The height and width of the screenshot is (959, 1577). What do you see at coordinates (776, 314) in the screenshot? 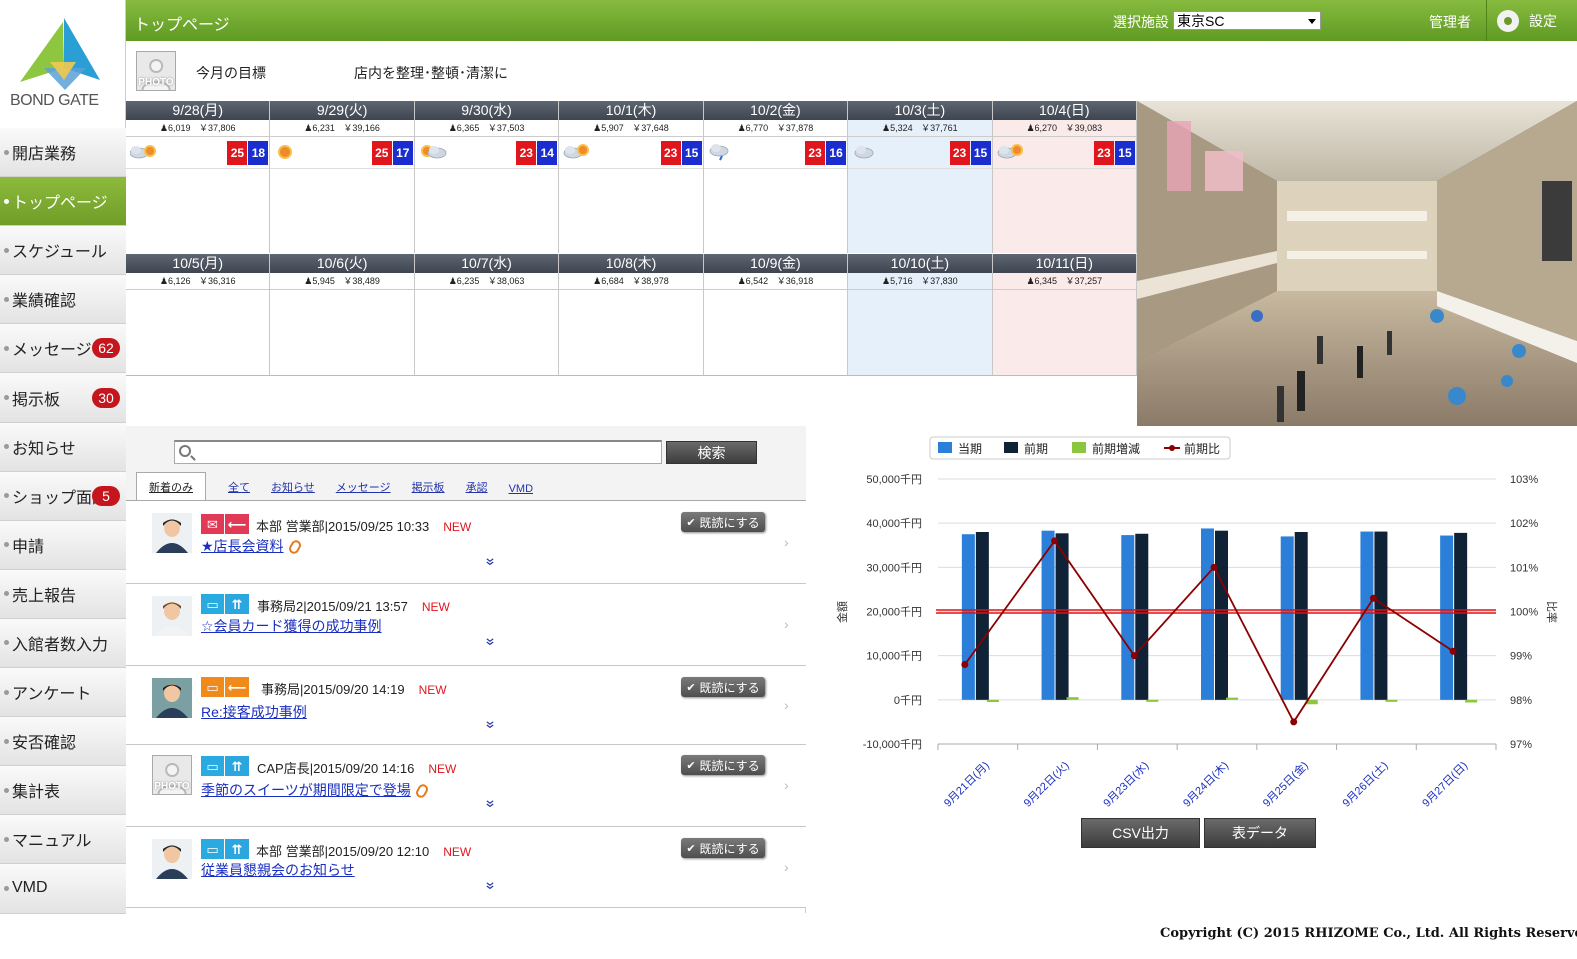
I see `calendar-day: 10/9(金) ♟6,542 ￥36,918` at bounding box center [776, 314].